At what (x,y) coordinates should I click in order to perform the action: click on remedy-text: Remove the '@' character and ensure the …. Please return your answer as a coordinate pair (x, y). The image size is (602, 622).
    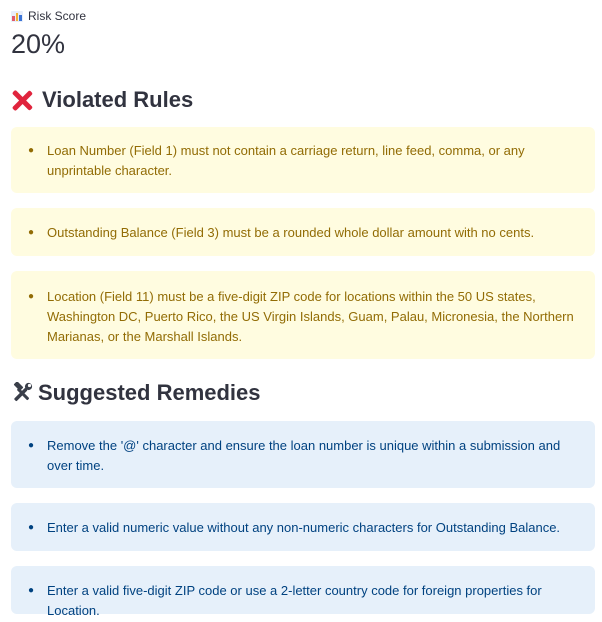
    Looking at the image, I should click on (304, 455).